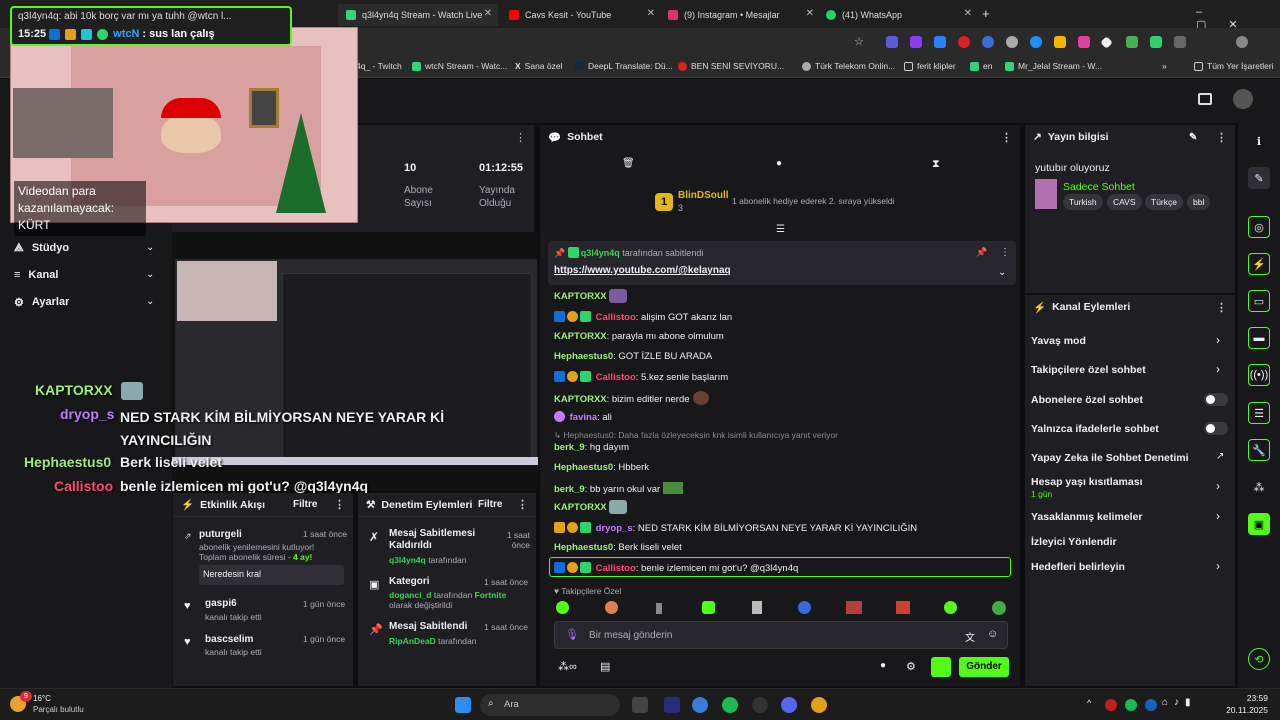 The width and height of the screenshot is (1280, 720). Describe the element at coordinates (1259, 487) in the screenshot. I see `apps-icon: ⁂` at that location.